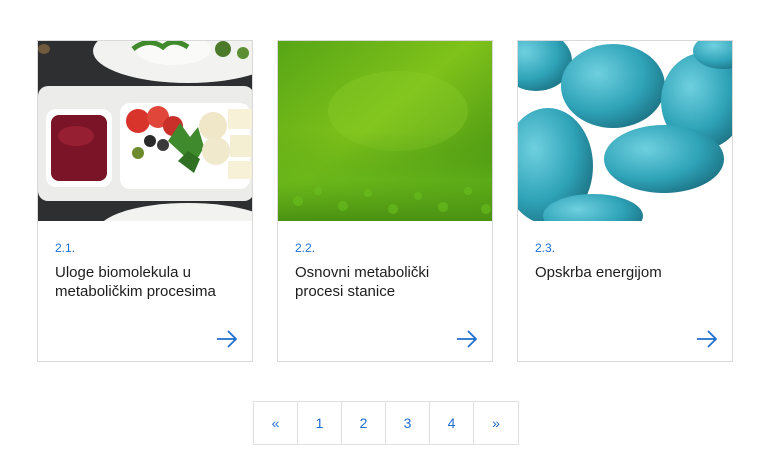 The image size is (770, 474). I want to click on pagination: « 1 2 3 4 », so click(386, 423).